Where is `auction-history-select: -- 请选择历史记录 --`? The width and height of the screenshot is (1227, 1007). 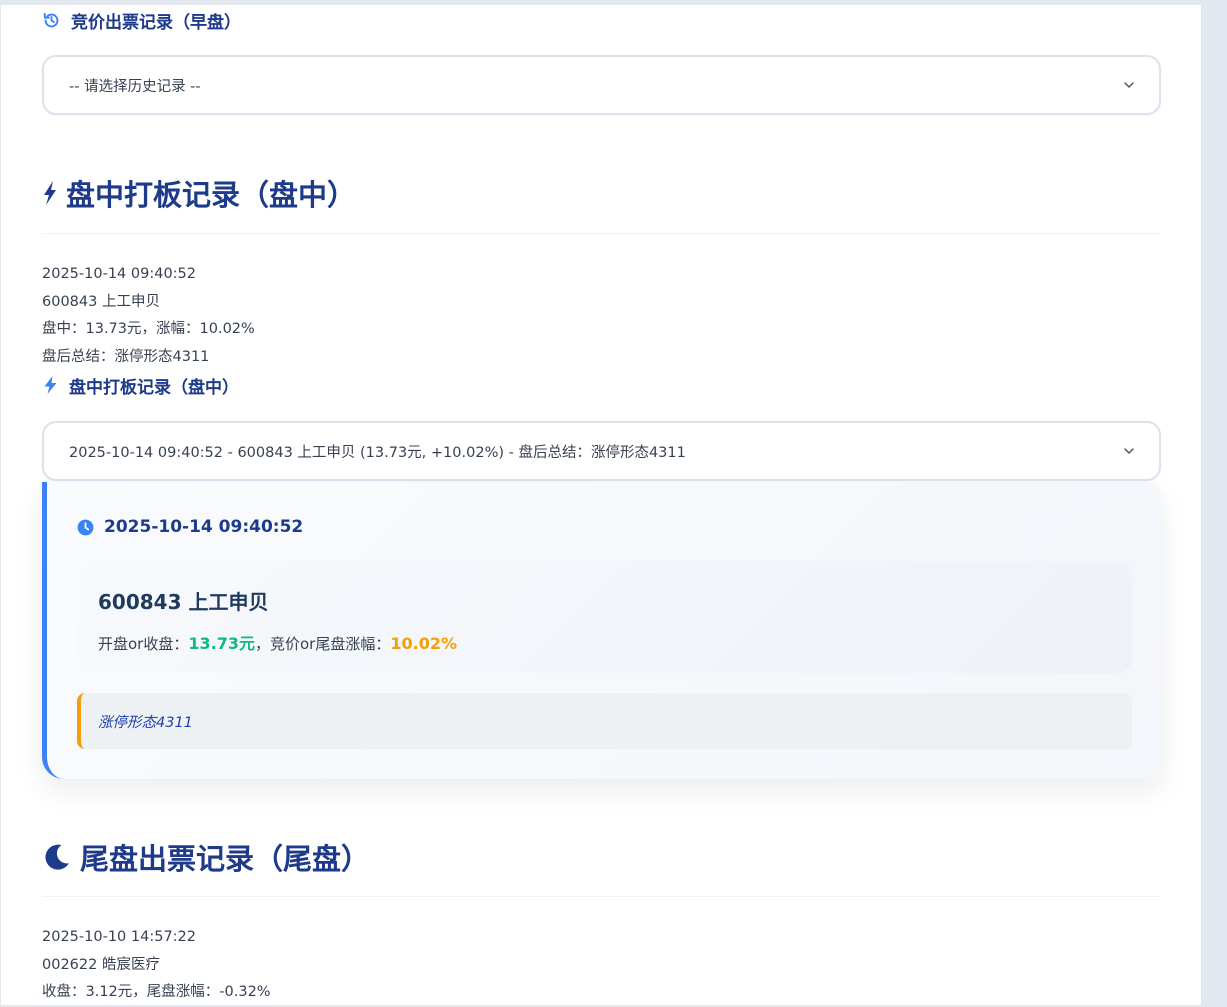
auction-history-select: -- 请选择历史记录 -- is located at coordinates (601, 85).